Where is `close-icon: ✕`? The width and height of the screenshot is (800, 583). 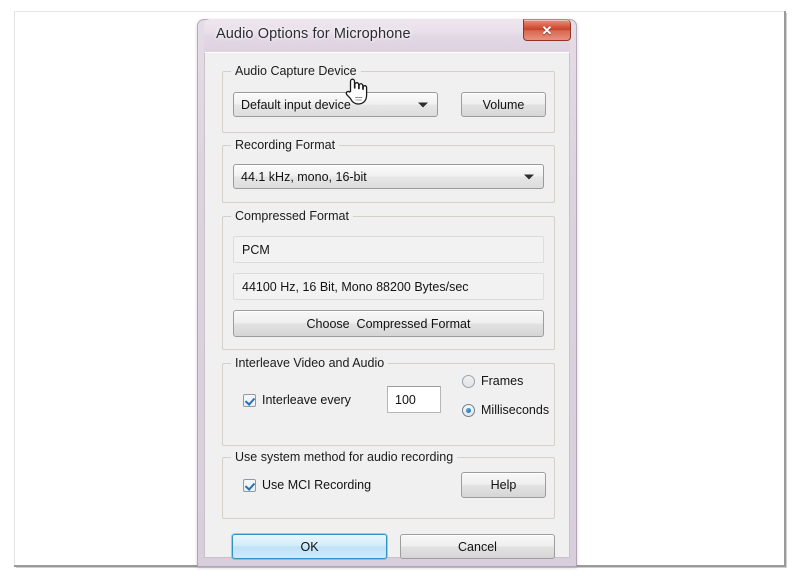
close-icon: ✕ is located at coordinates (547, 30).